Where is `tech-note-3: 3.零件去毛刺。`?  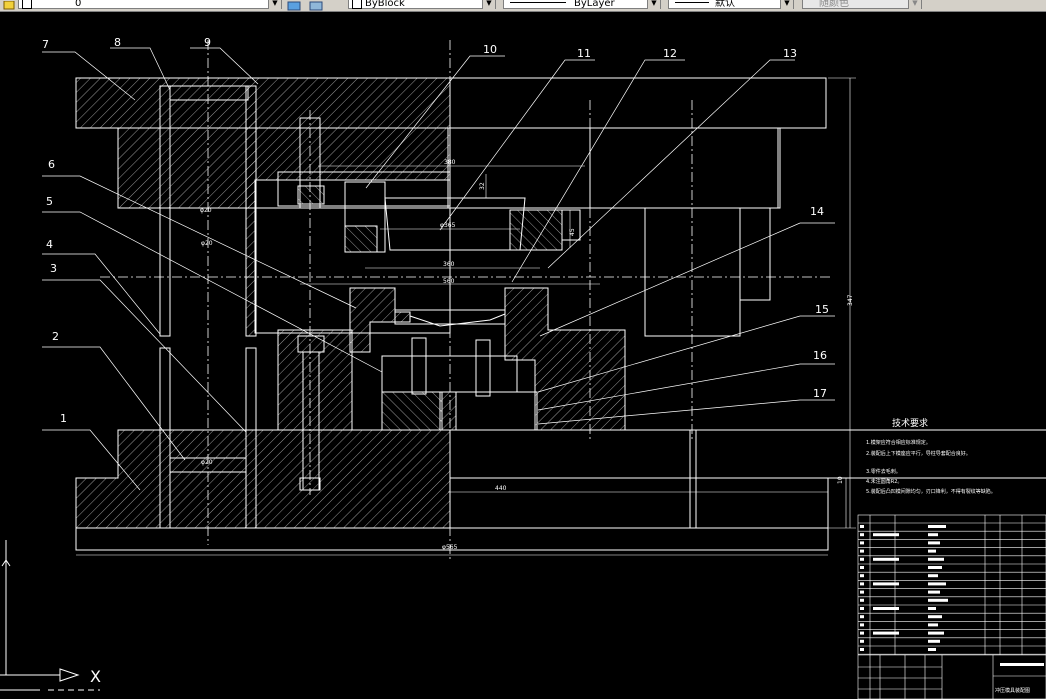
tech-note-3: 3.零件去毛刺。 is located at coordinates (883, 471).